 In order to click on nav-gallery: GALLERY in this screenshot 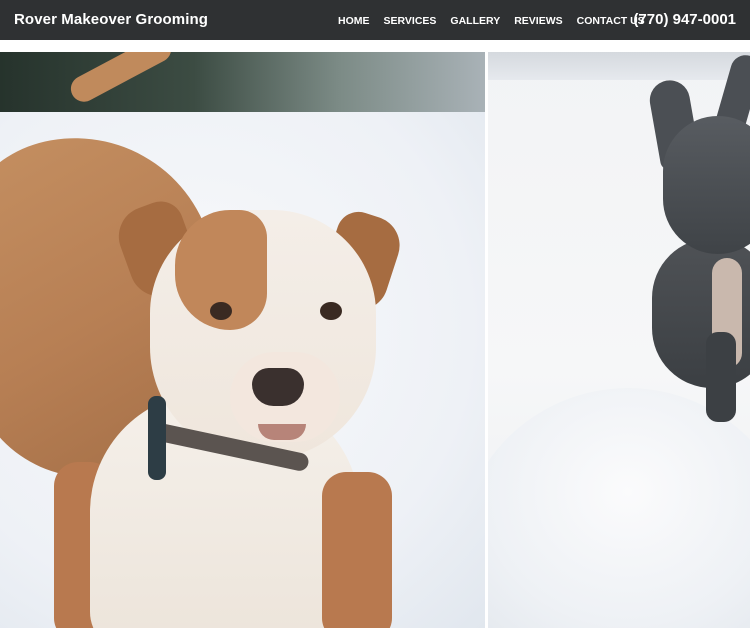, I will do `click(475, 21)`.